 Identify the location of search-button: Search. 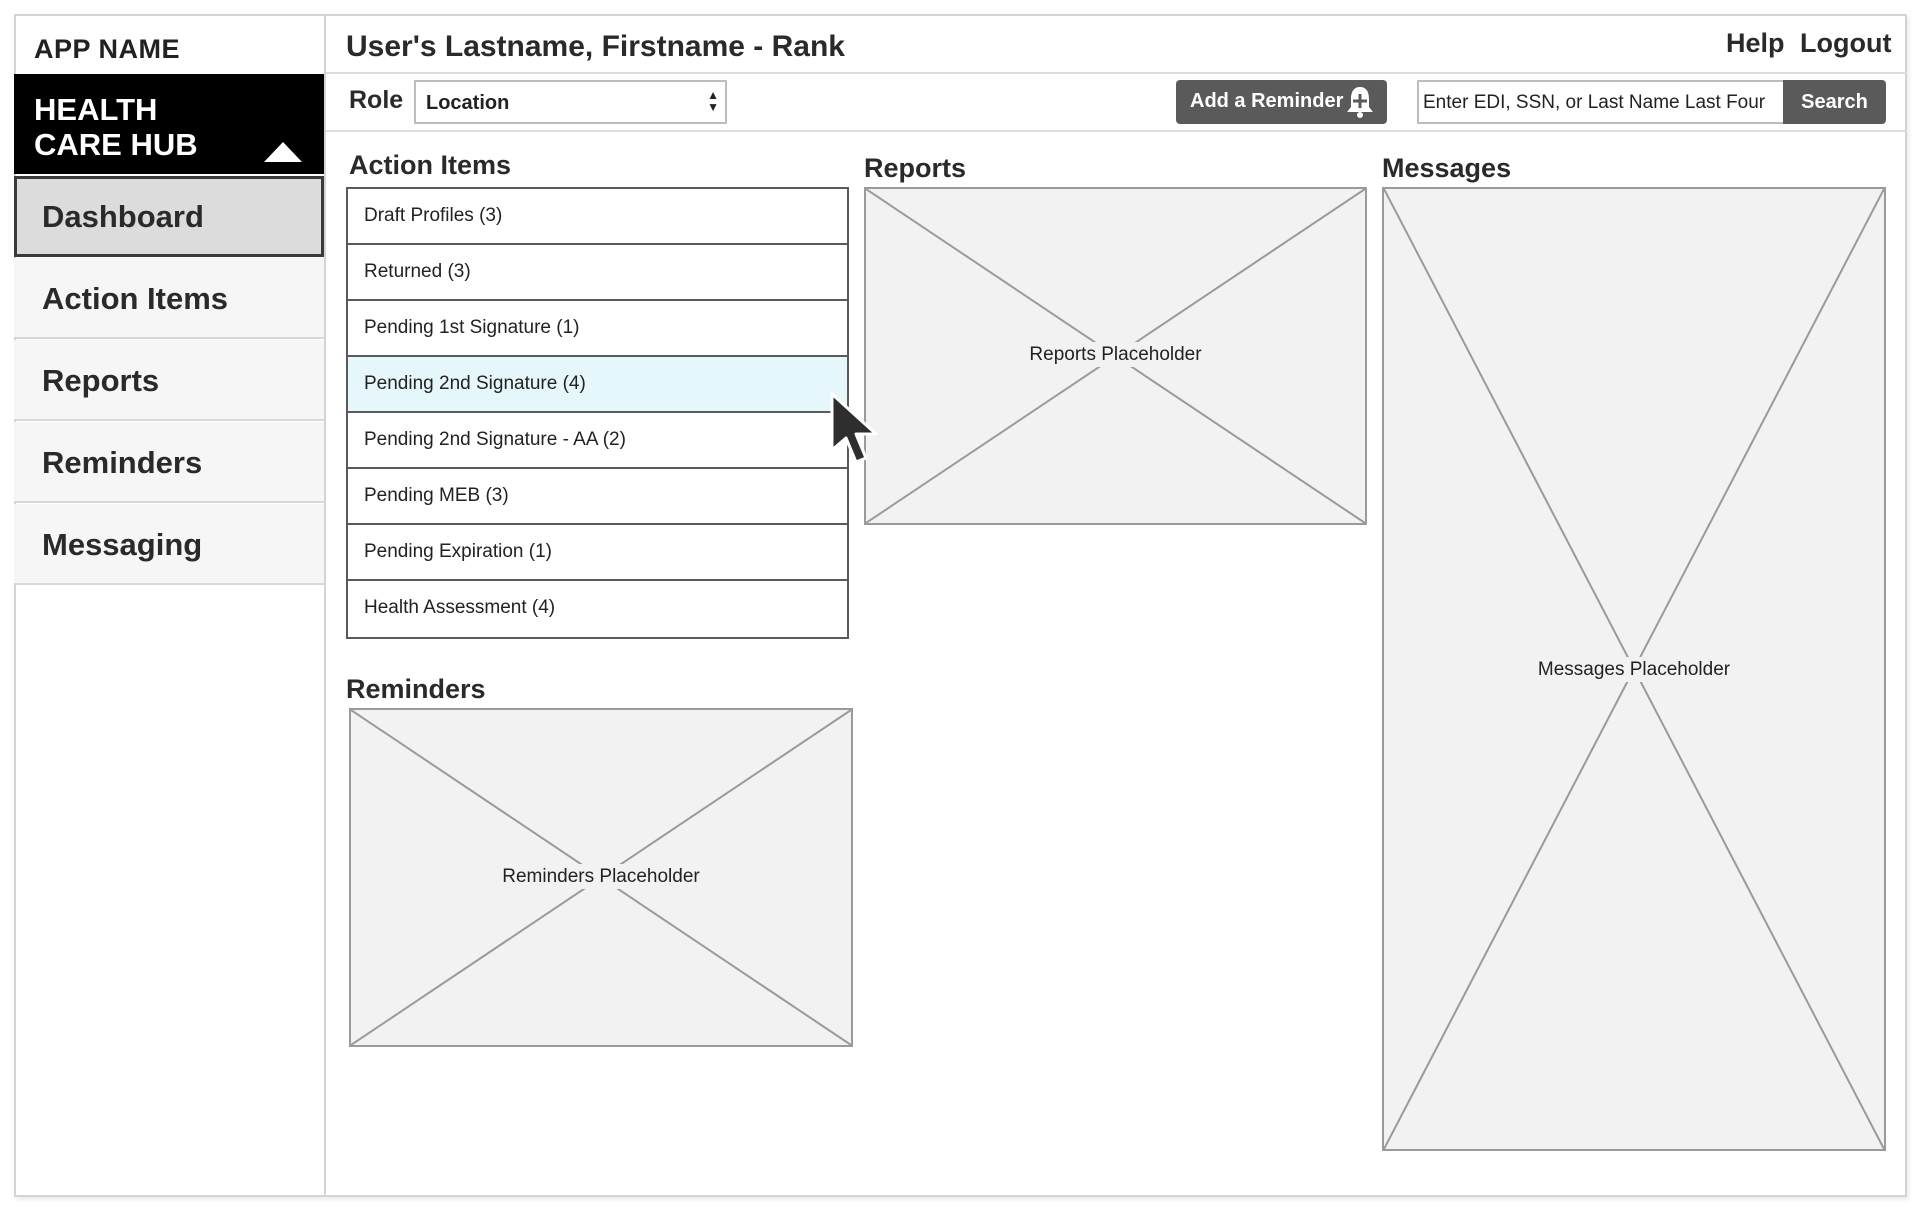
(1834, 102).